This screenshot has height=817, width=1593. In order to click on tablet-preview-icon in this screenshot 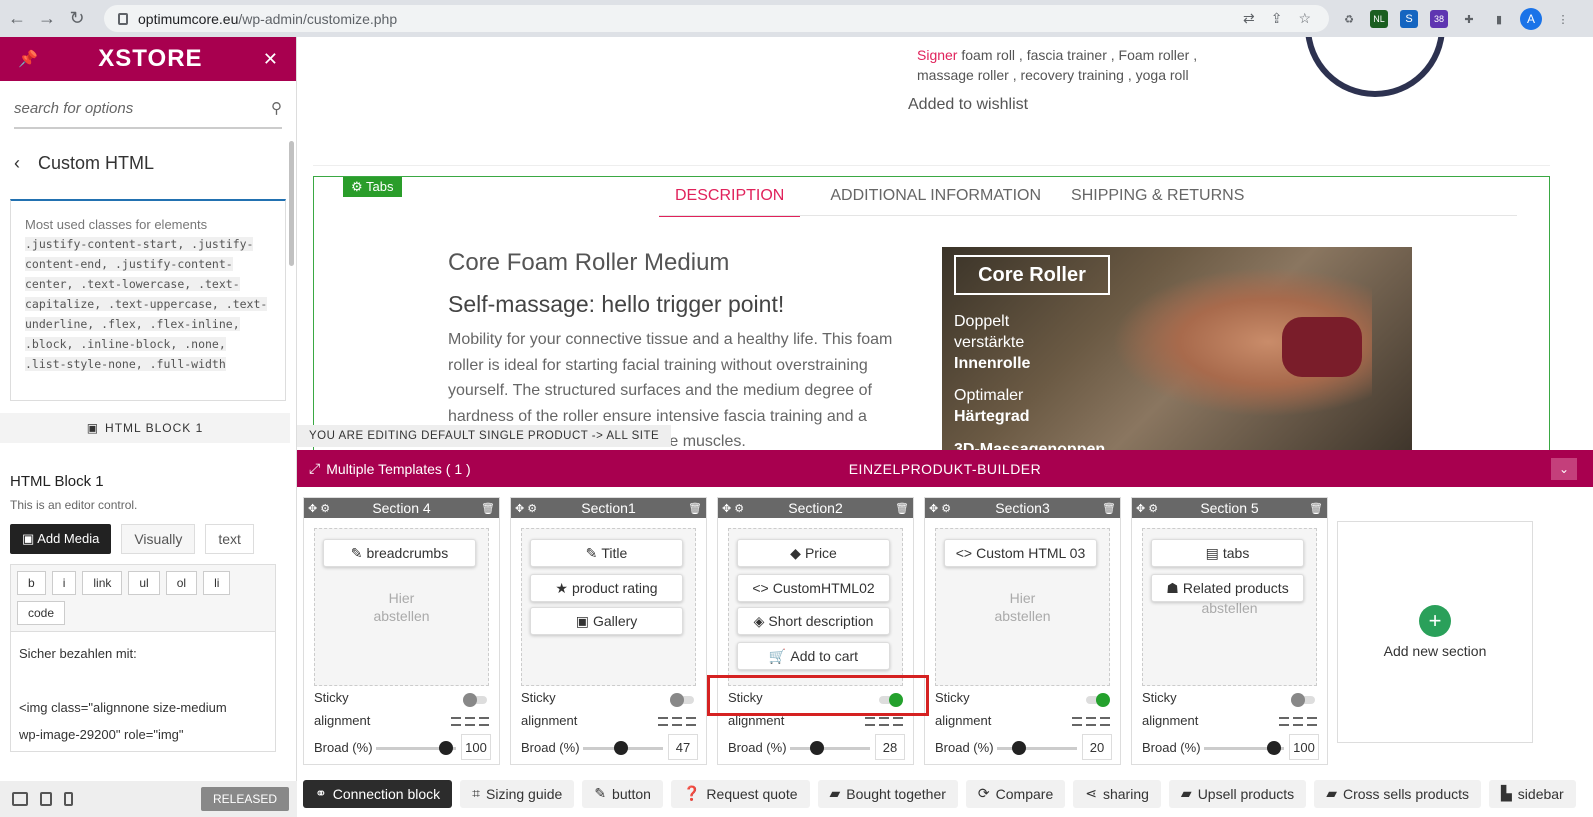, I will do `click(46, 799)`.